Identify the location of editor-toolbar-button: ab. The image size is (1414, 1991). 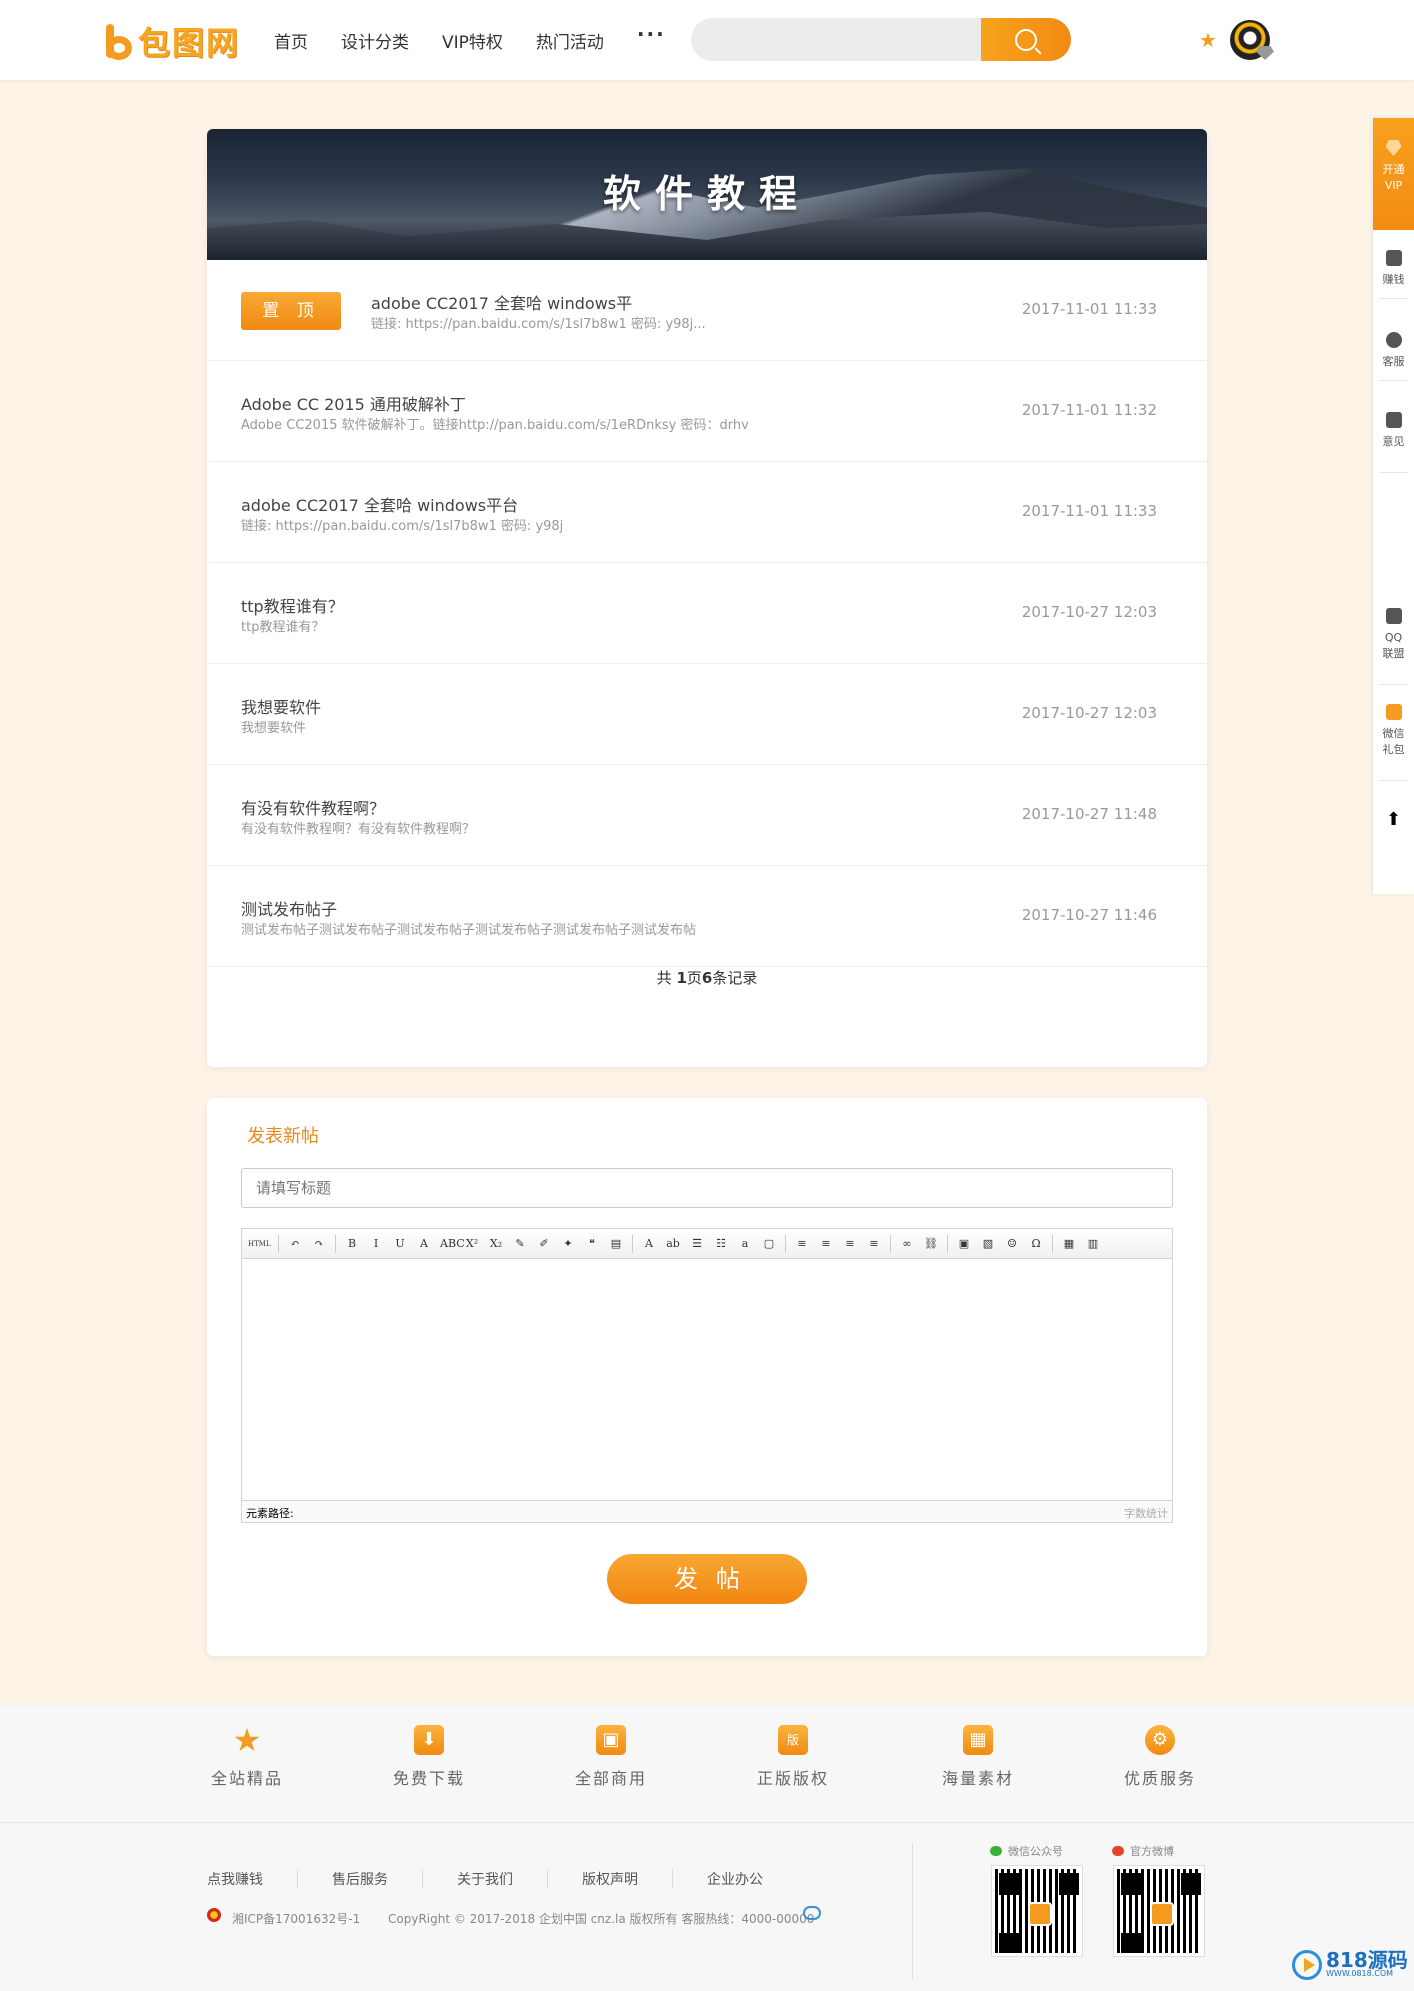
(673, 1244).